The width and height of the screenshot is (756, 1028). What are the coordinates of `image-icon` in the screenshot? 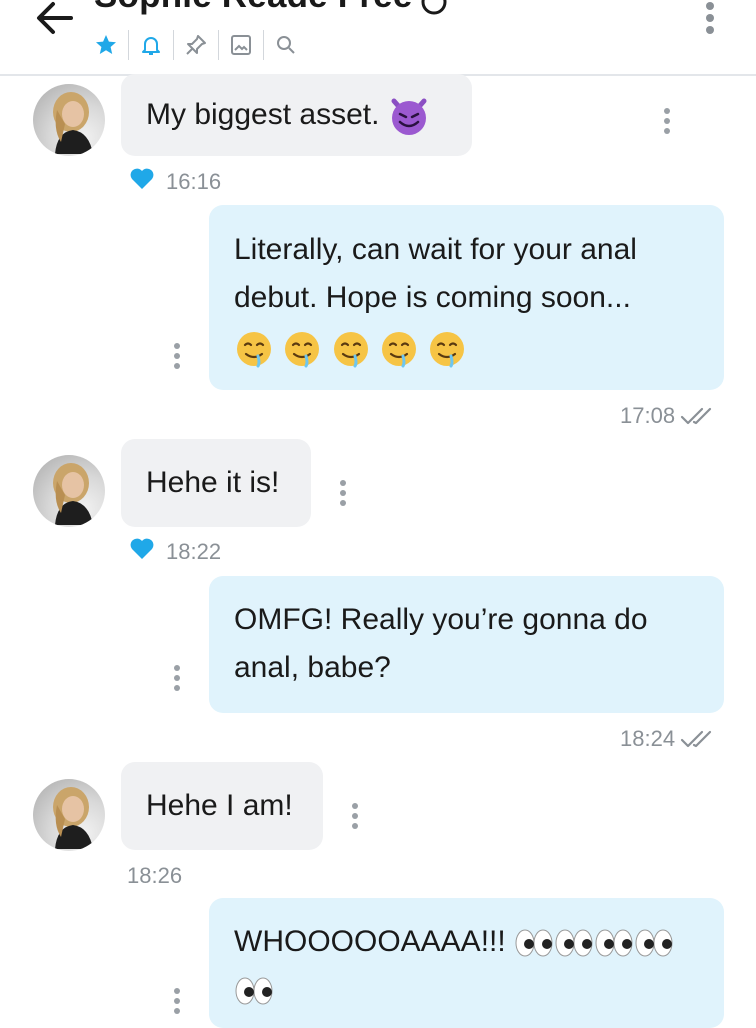 It's located at (241, 45).